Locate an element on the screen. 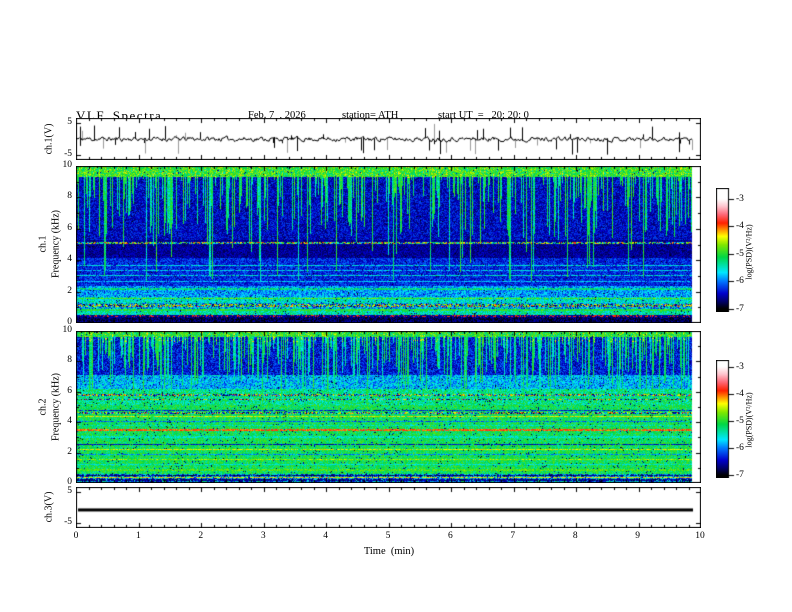 This screenshot has height=612, width=792. tick-label: 0 is located at coordinates (76, 536).